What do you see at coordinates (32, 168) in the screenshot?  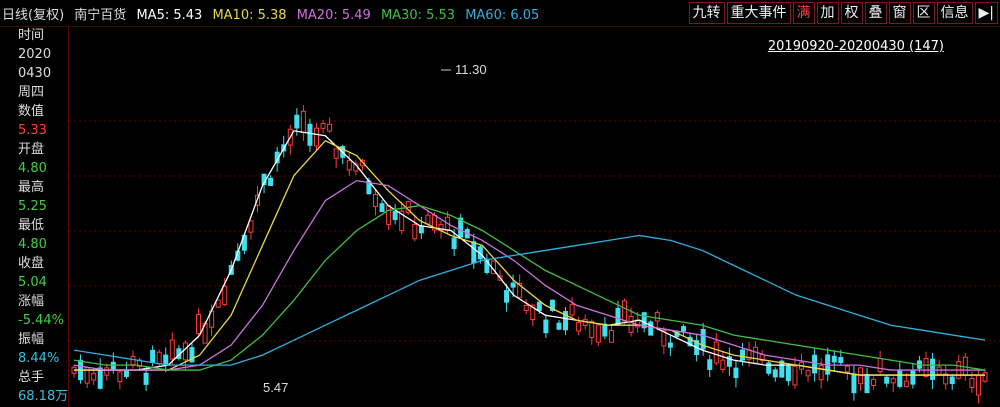 I see `open-value: 4.80` at bounding box center [32, 168].